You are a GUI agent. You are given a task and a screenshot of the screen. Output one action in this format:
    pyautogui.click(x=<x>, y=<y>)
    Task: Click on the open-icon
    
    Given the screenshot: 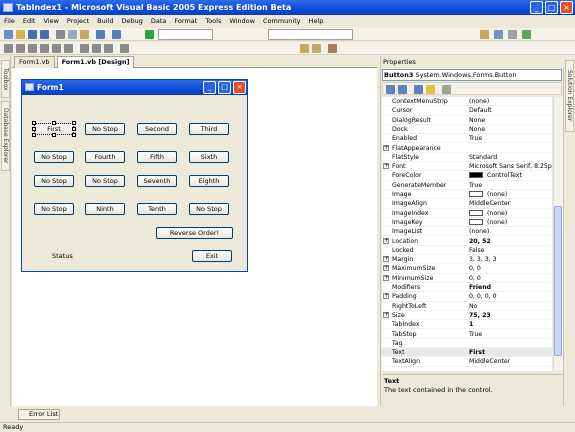 What is the action you would take?
    pyautogui.click(x=20, y=34)
    